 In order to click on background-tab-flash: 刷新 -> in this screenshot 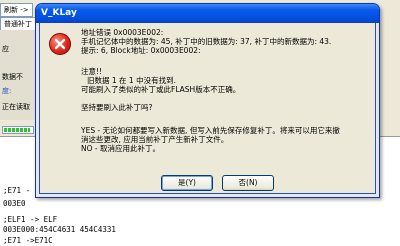, I will do `click(16, 10)`.